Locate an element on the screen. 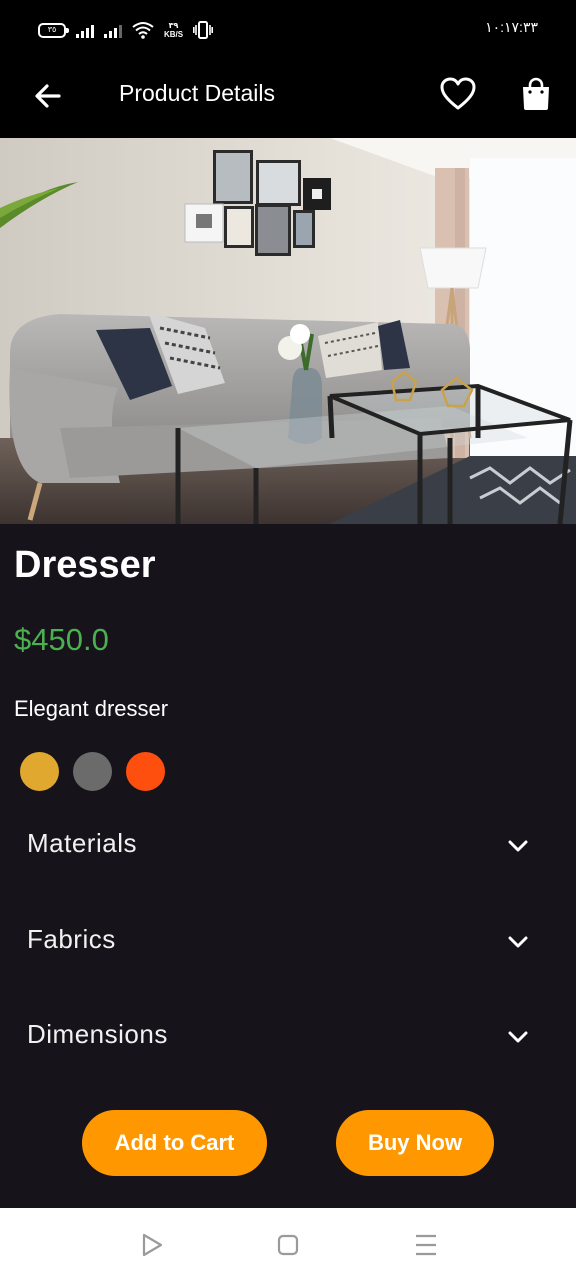  system-navigation-bar is located at coordinates (288, 1244).